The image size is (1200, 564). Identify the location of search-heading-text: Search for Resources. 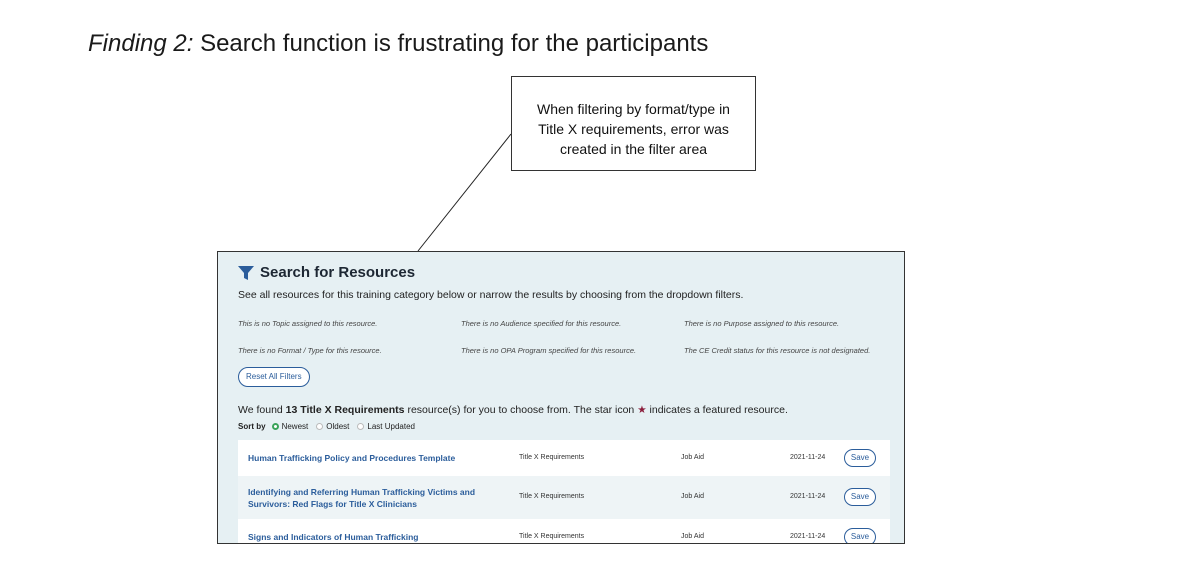
(338, 272).